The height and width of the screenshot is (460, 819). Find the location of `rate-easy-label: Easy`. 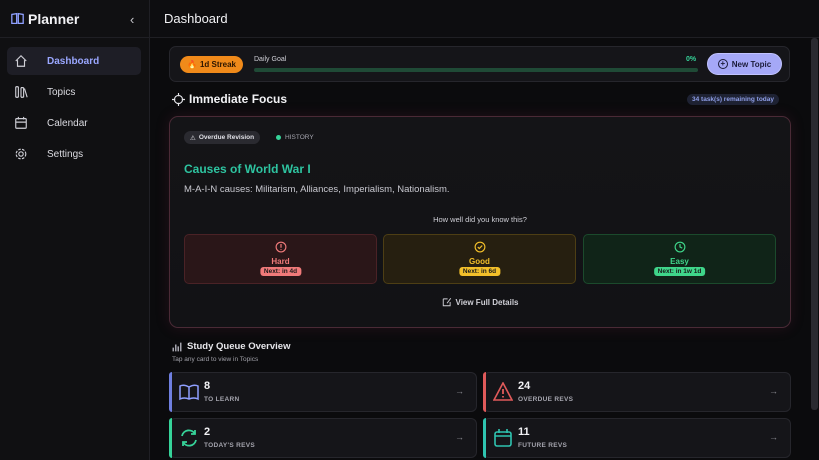

rate-easy-label: Easy is located at coordinates (679, 261).